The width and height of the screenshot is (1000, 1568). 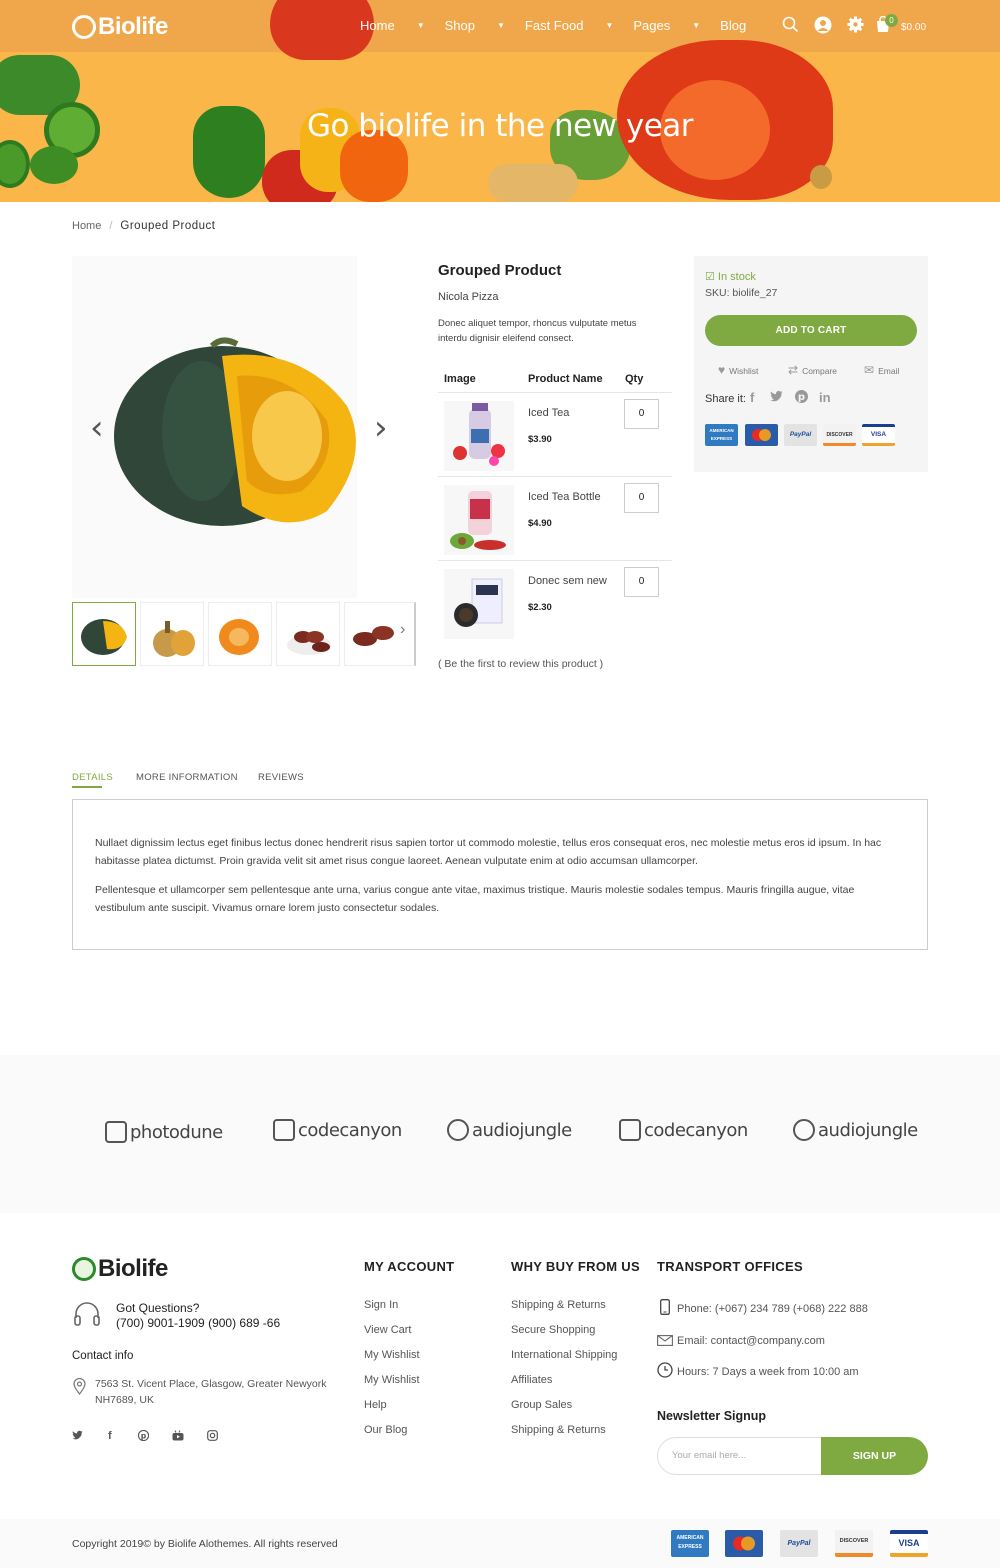 I want to click on footer-link: View Cart, so click(x=387, y=1330).